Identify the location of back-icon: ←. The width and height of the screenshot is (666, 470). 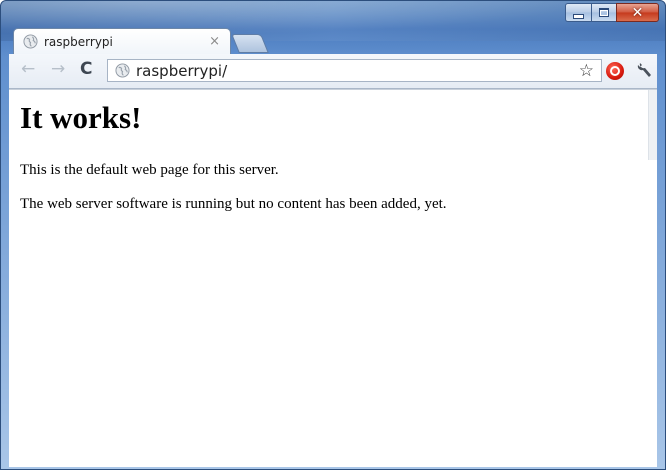
(28, 69).